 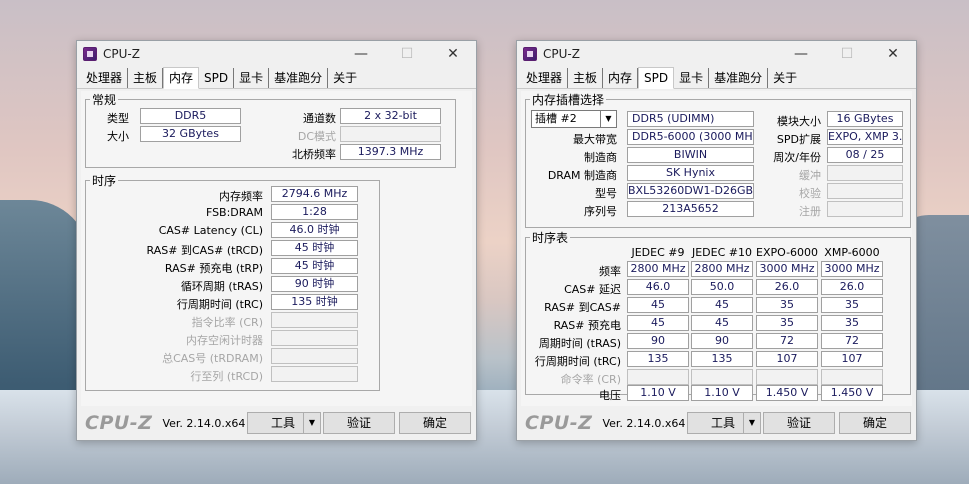 What do you see at coordinates (314, 194) in the screenshot?
I see `timing-value: 2794.6 MHz` at bounding box center [314, 194].